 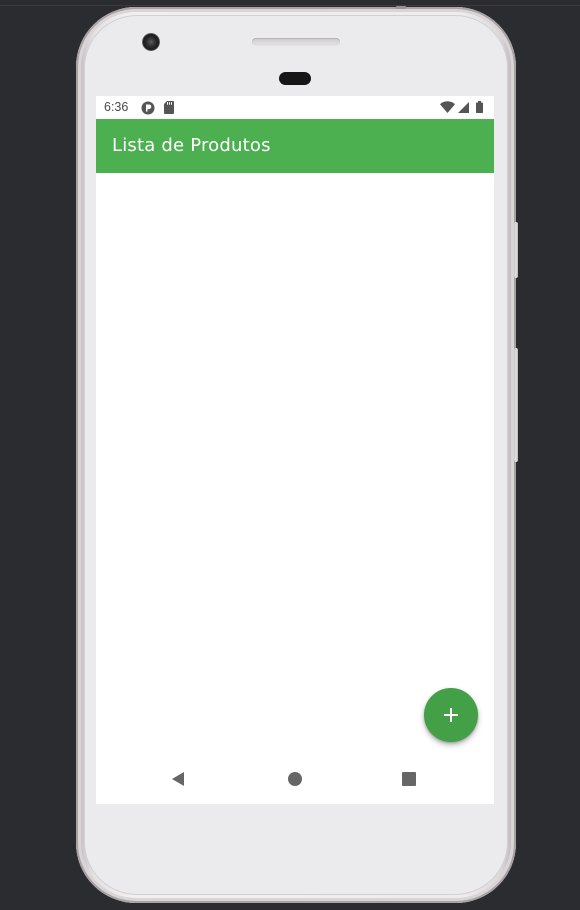 I want to click on volume-button, so click(x=516, y=405).